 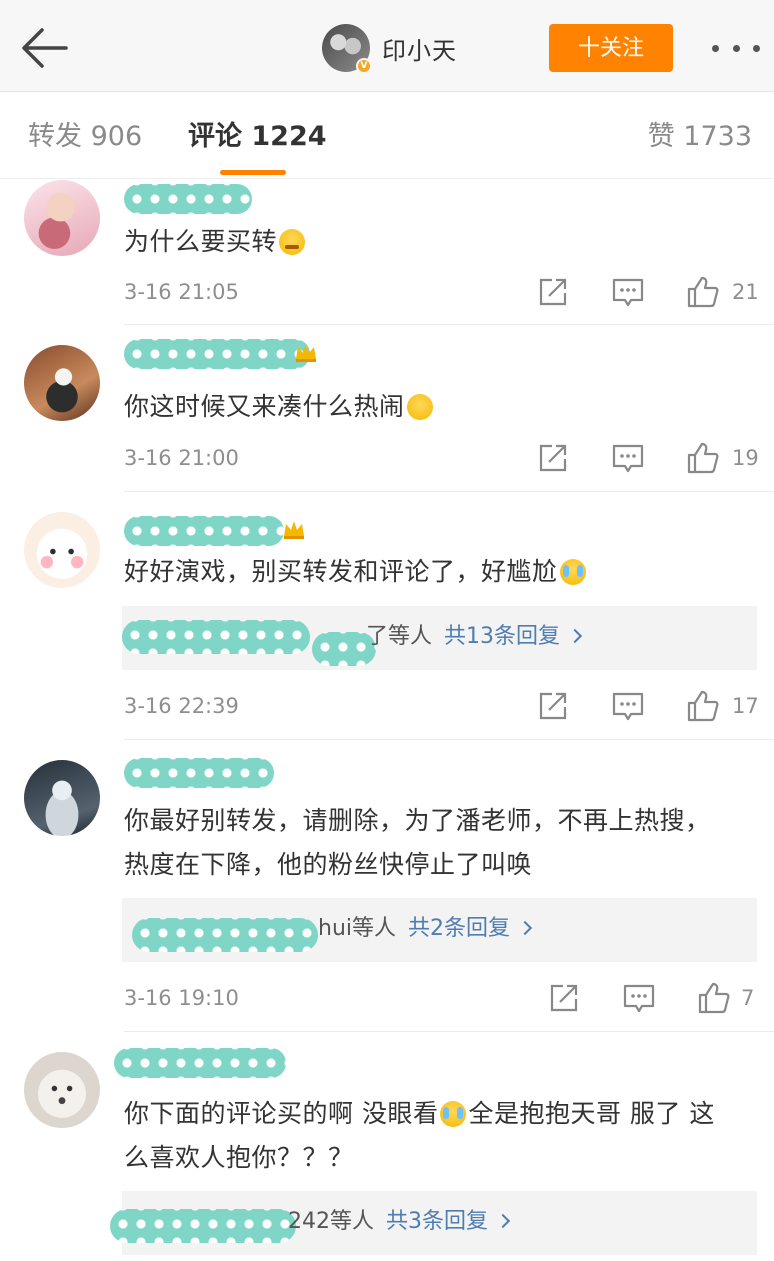 What do you see at coordinates (459, 928) in the screenshot?
I see `view-replies-link: 共2条回复` at bounding box center [459, 928].